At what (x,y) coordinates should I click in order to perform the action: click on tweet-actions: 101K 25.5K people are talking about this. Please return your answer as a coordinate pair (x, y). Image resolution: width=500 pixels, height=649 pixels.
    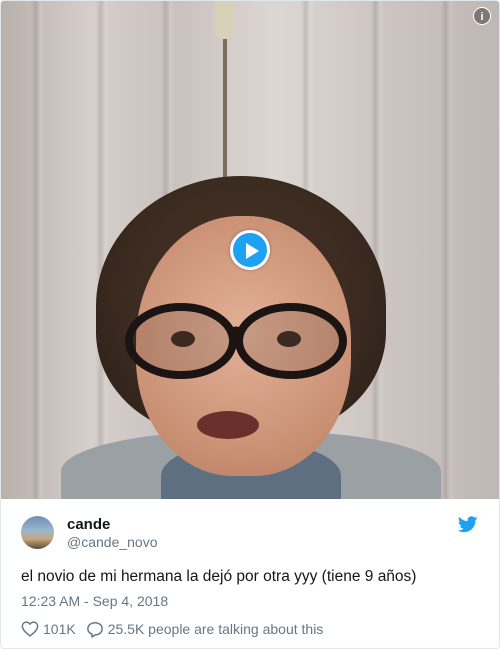
    Looking at the image, I should click on (177, 629).